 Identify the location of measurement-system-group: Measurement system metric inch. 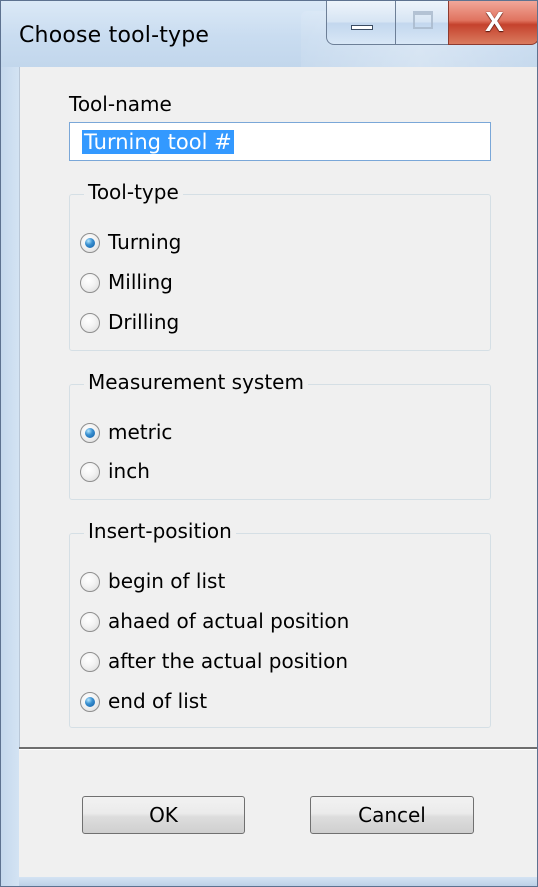
(280, 435).